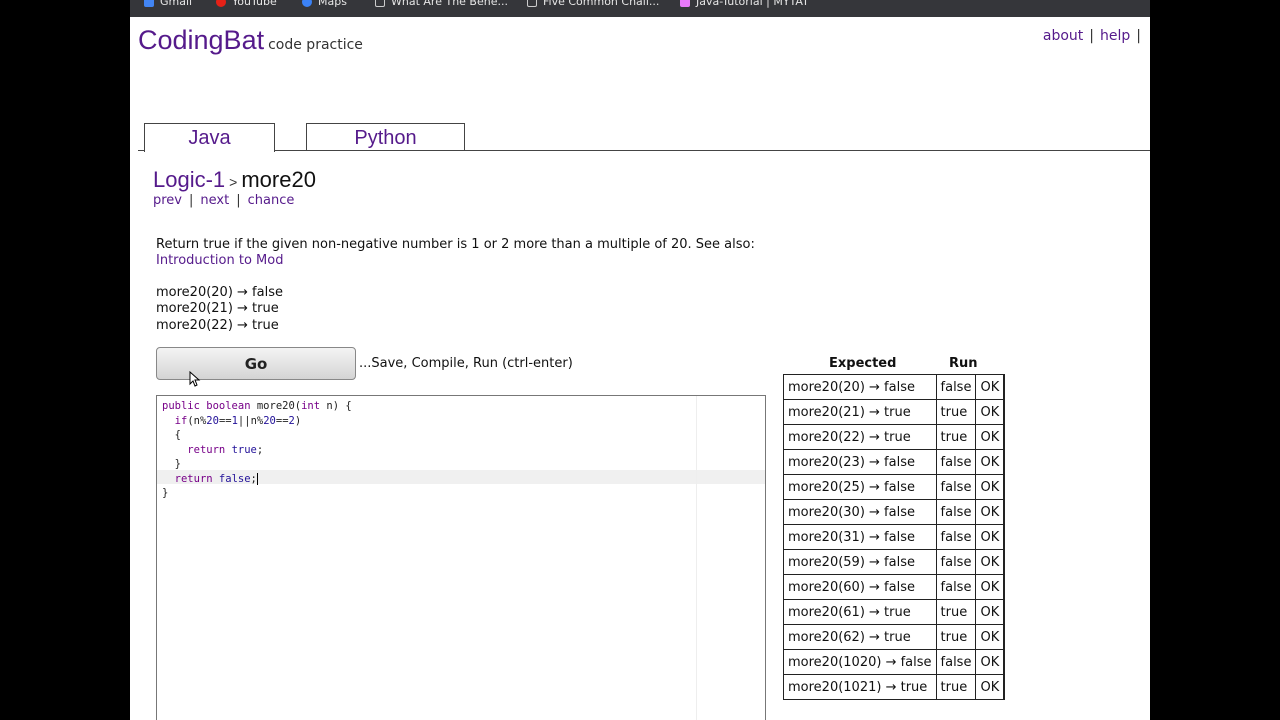 This screenshot has height=720, width=1280. Describe the element at coordinates (307, 3) in the screenshot. I see `maps-icon` at that location.